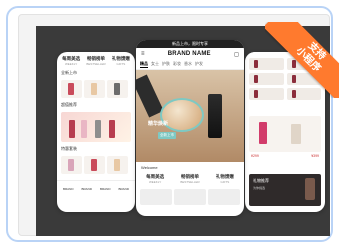 The width and height of the screenshot is (339, 248). Describe the element at coordinates (310, 189) in the screenshot. I see `perfume-image` at that location.